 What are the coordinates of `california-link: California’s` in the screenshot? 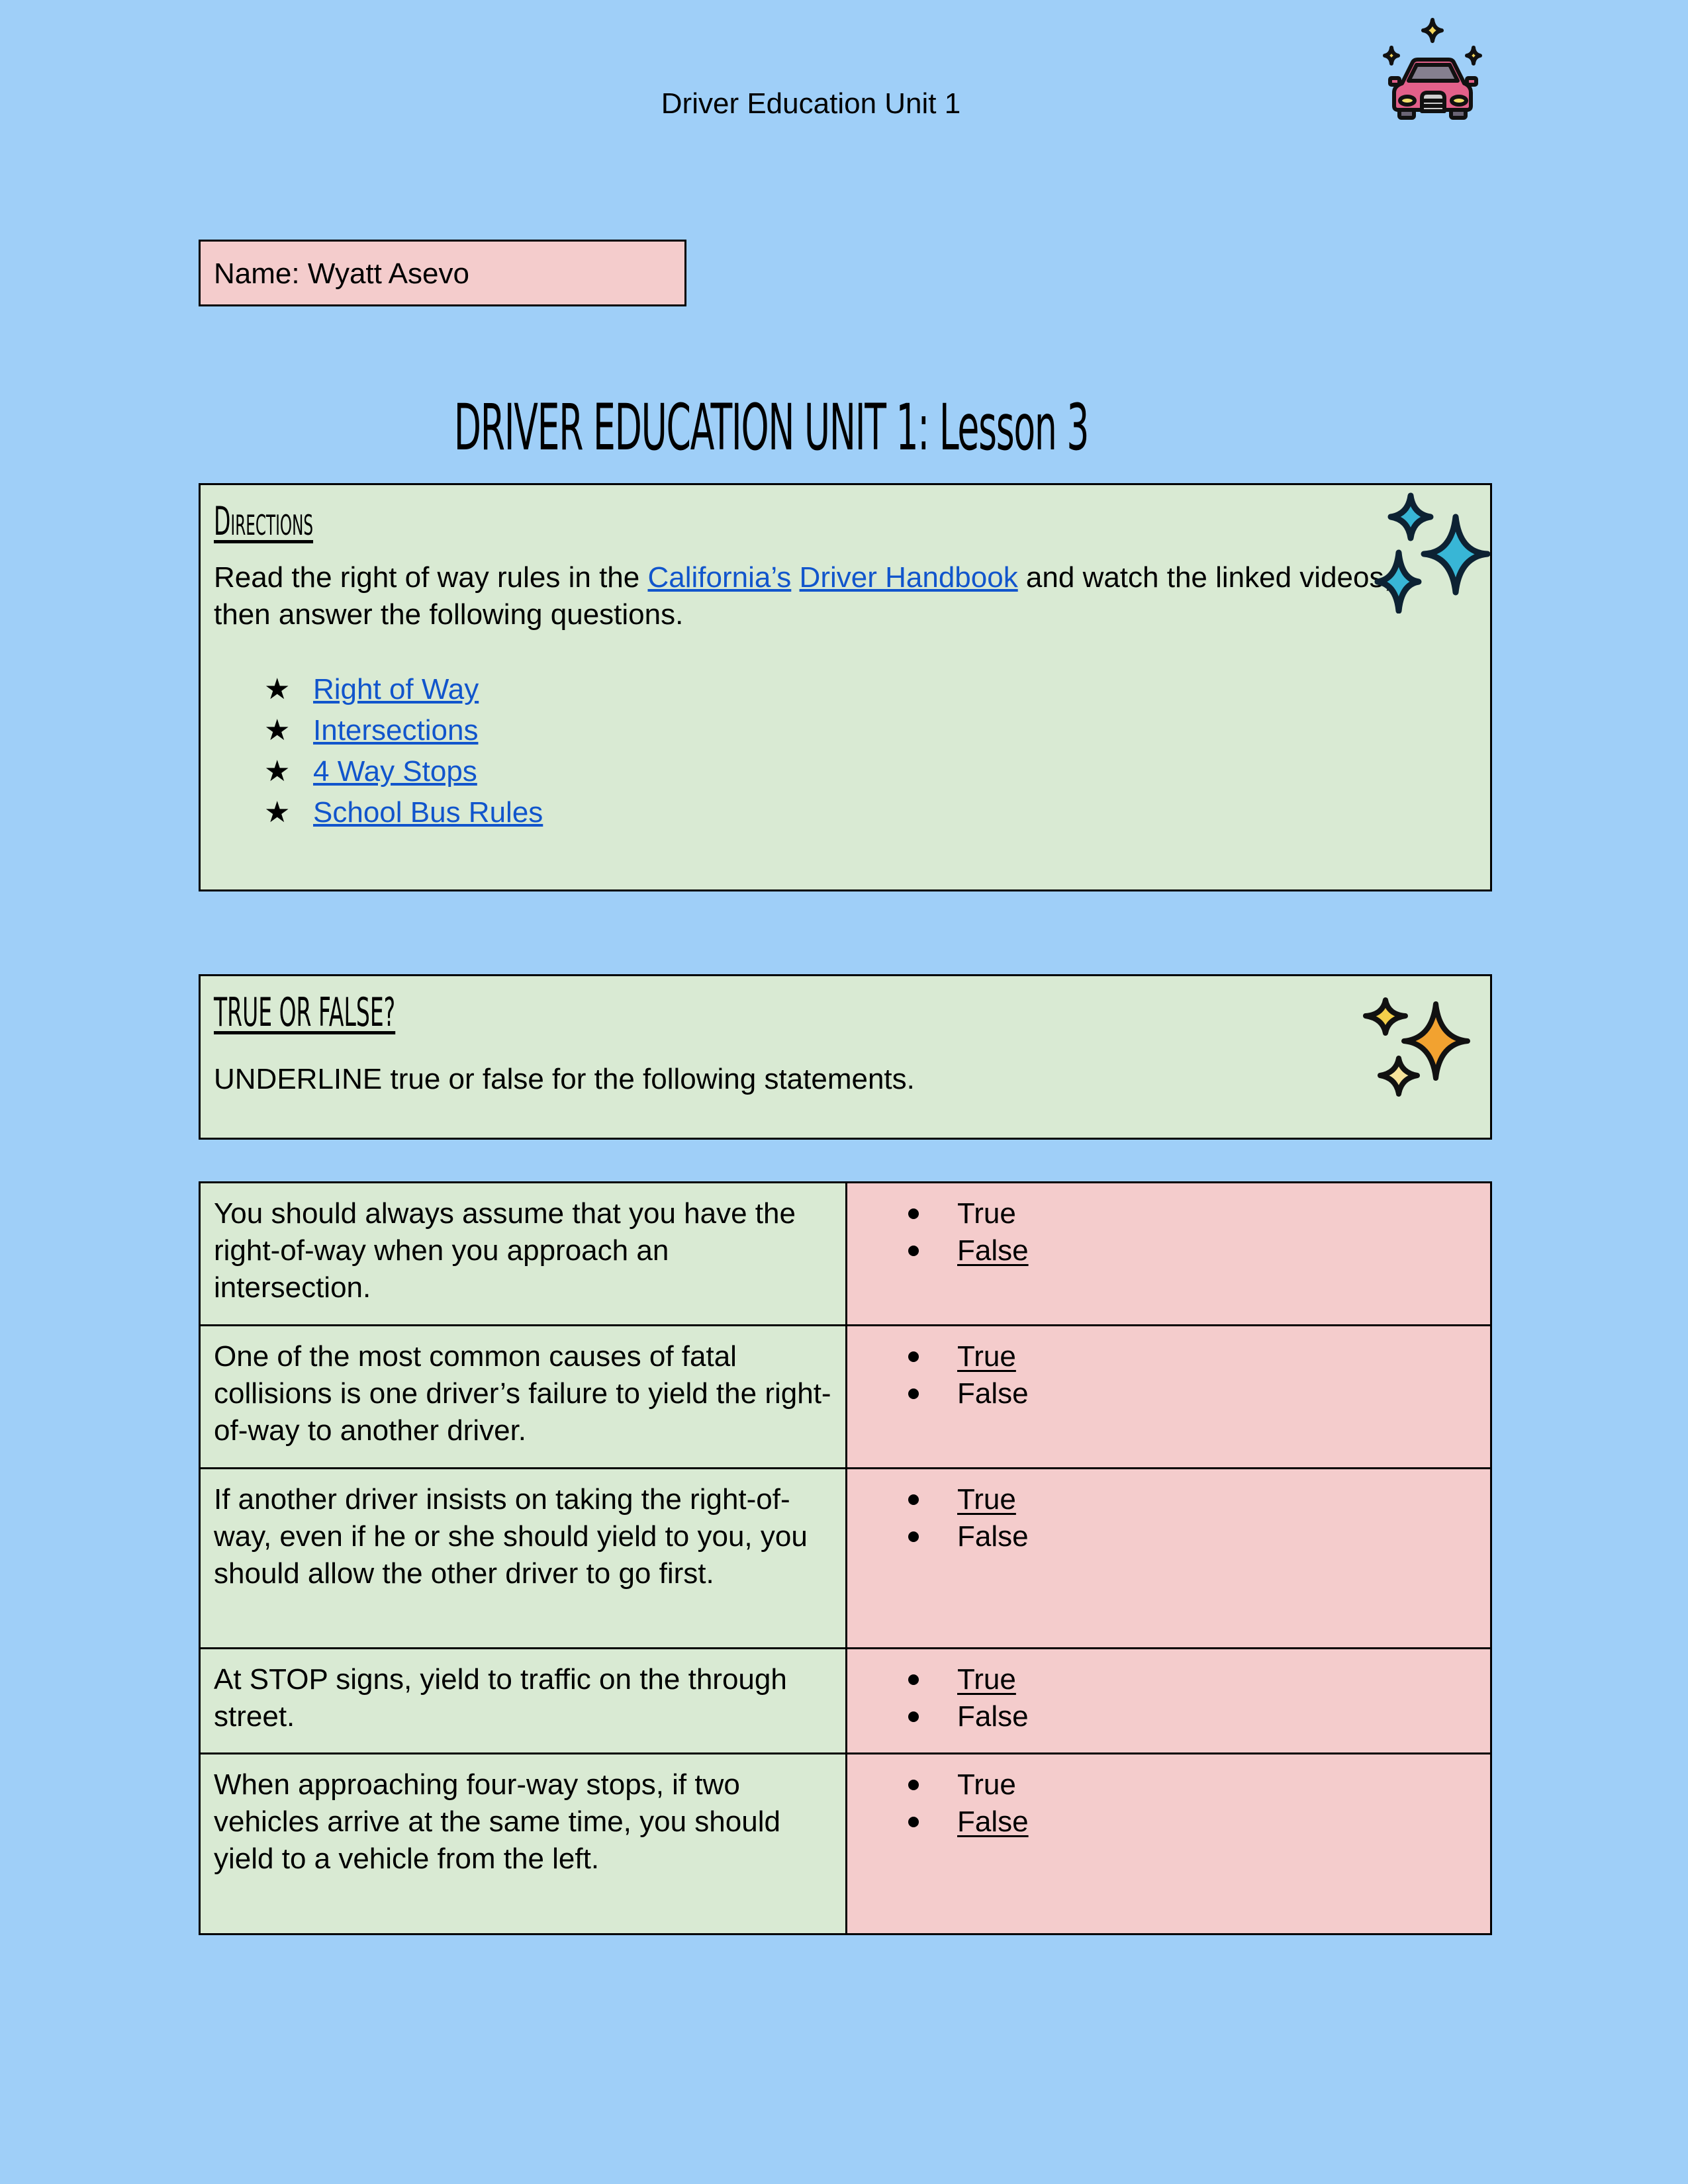 It's located at (719, 577).